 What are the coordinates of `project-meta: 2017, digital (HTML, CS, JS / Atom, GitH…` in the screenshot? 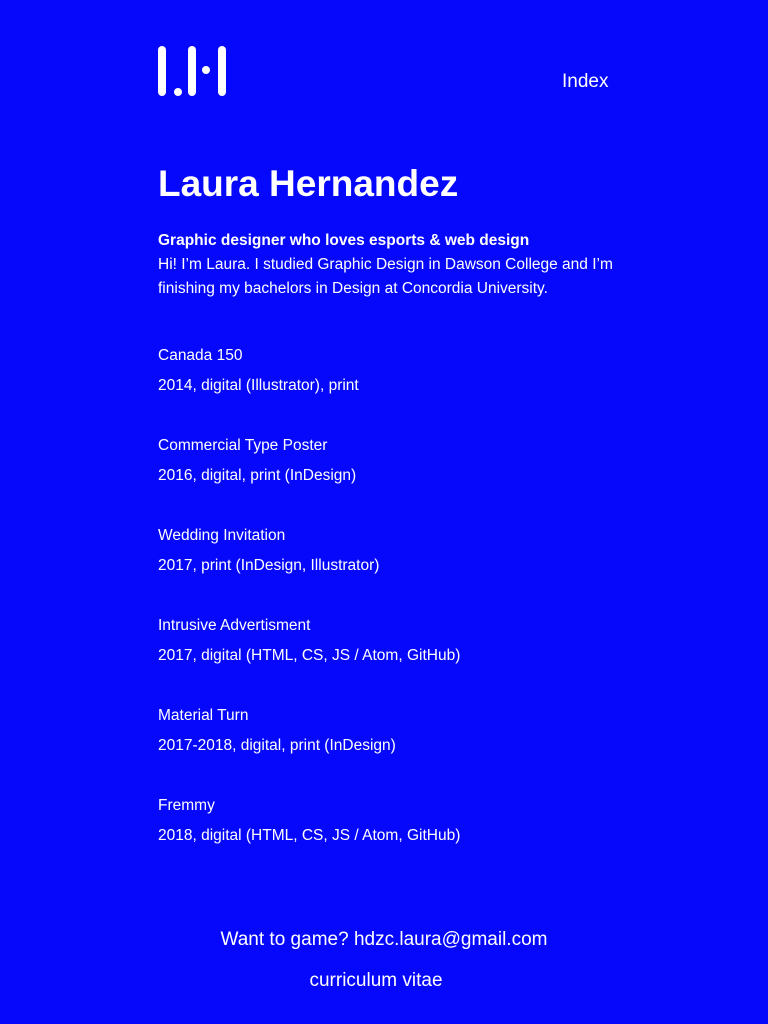 It's located at (309, 655).